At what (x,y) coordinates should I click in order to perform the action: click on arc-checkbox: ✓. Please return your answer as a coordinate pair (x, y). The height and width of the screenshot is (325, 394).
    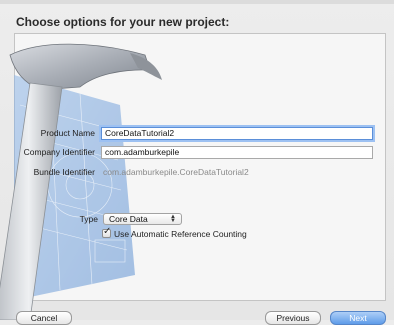
    Looking at the image, I should click on (107, 232).